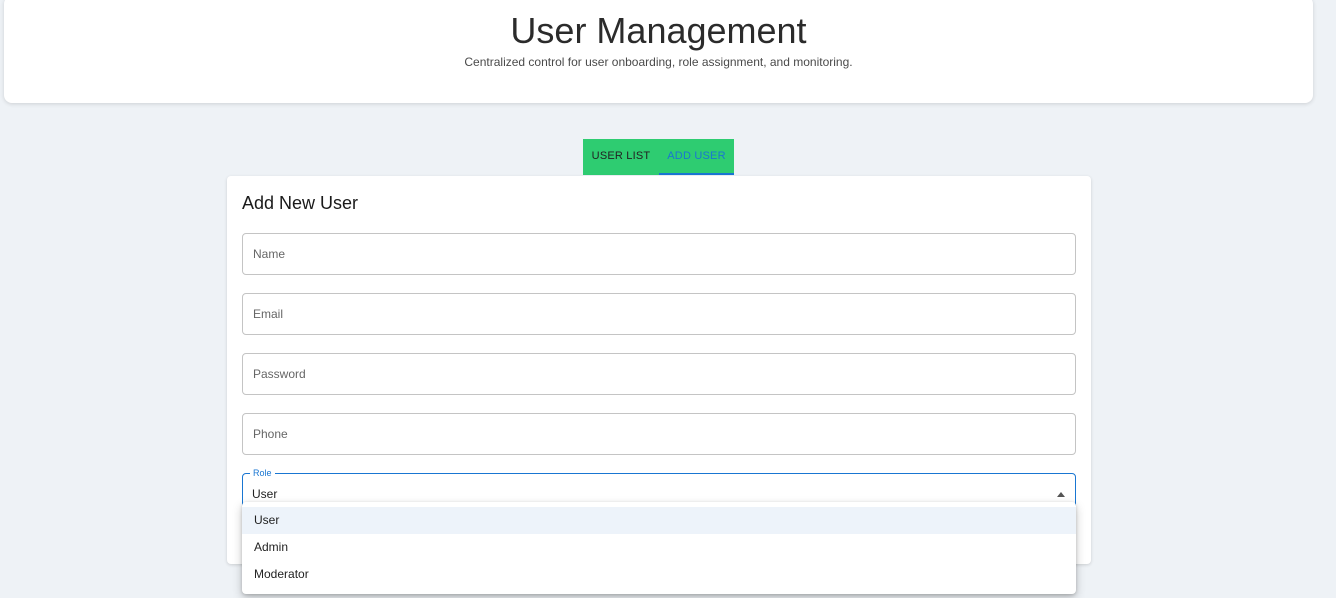  What do you see at coordinates (1061, 494) in the screenshot?
I see `caret-up-icon` at bounding box center [1061, 494].